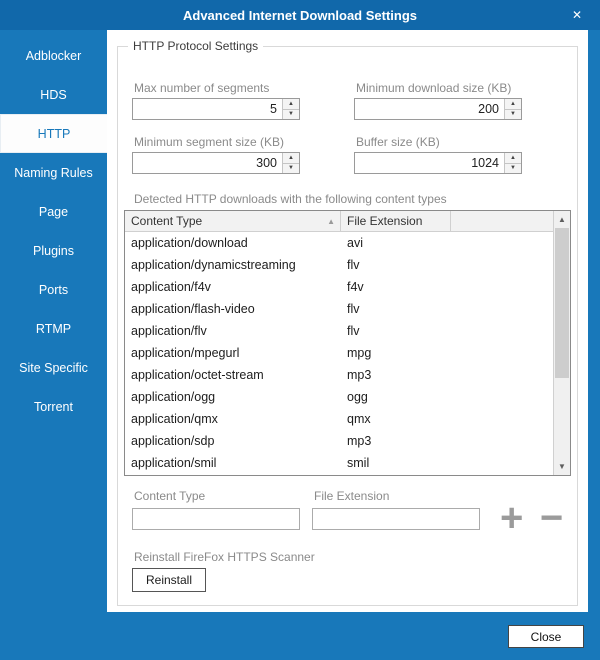  Describe the element at coordinates (339, 419) in the screenshot. I see `table-row: application/qmx qmx` at that location.